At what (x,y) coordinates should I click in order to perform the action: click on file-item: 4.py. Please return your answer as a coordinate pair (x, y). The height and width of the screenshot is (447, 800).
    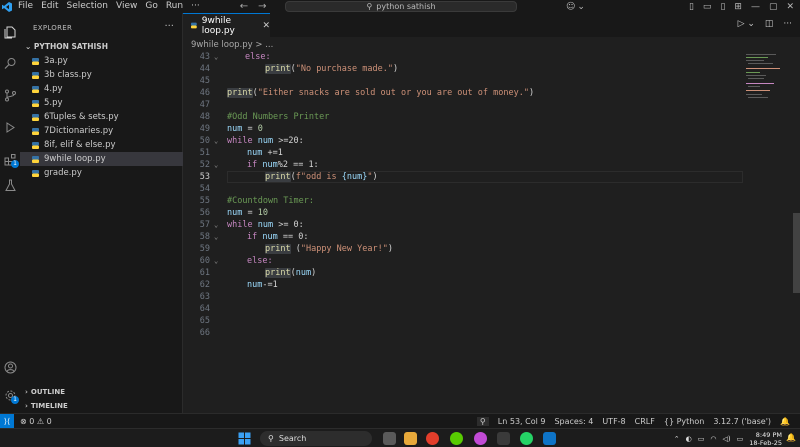
    Looking at the image, I should click on (101, 89).